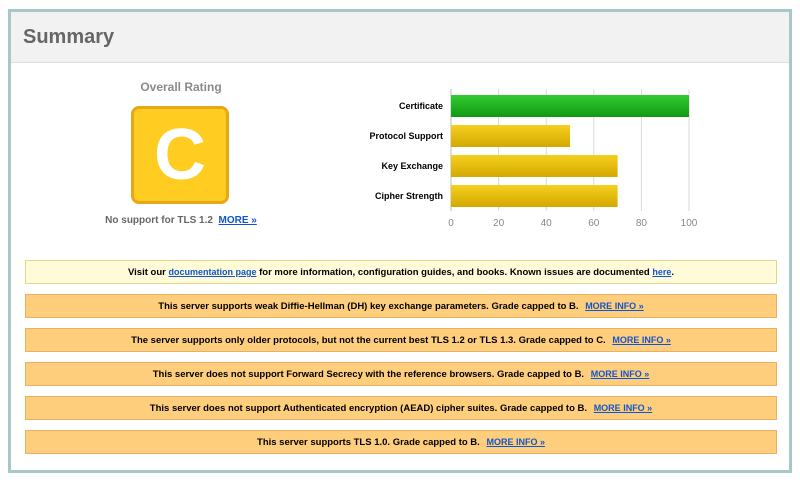 The width and height of the screenshot is (800, 480). I want to click on chart-category-label: Key Exchange, so click(412, 166).